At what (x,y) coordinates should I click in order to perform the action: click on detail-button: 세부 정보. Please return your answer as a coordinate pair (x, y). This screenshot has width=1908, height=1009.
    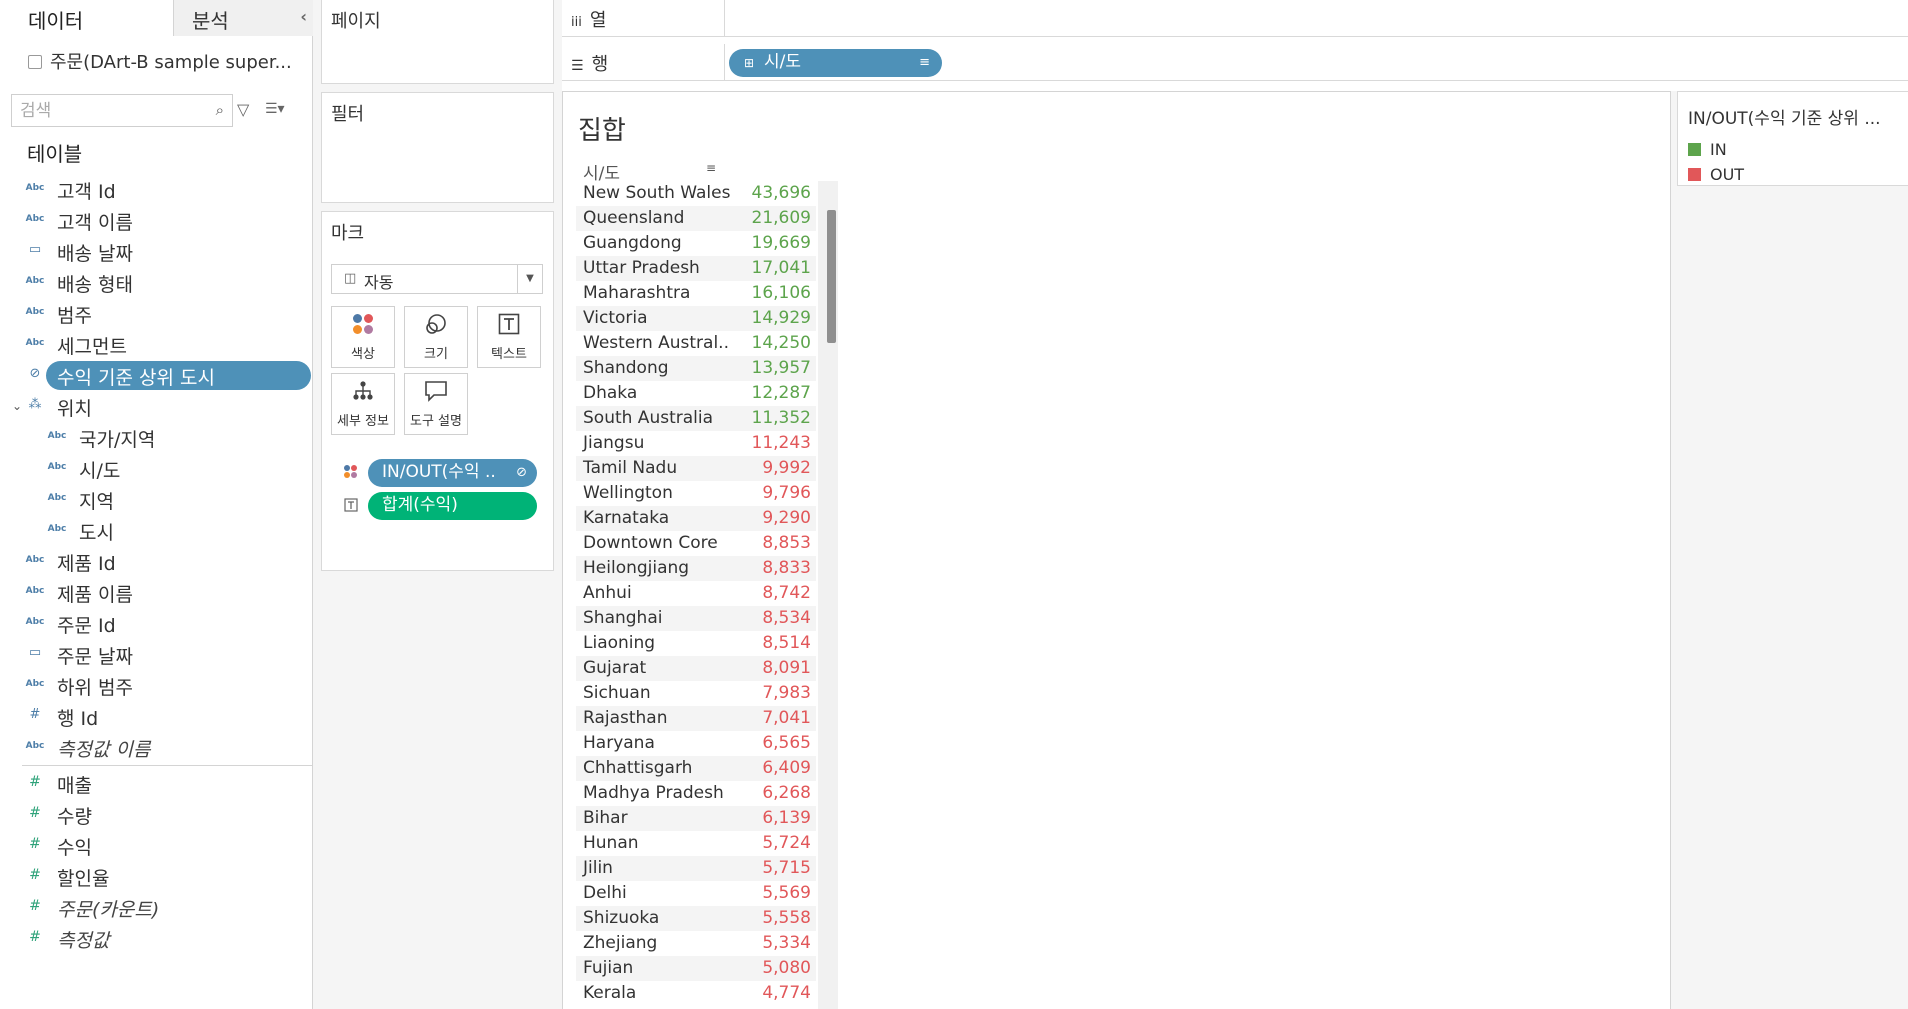
    Looking at the image, I should click on (363, 404).